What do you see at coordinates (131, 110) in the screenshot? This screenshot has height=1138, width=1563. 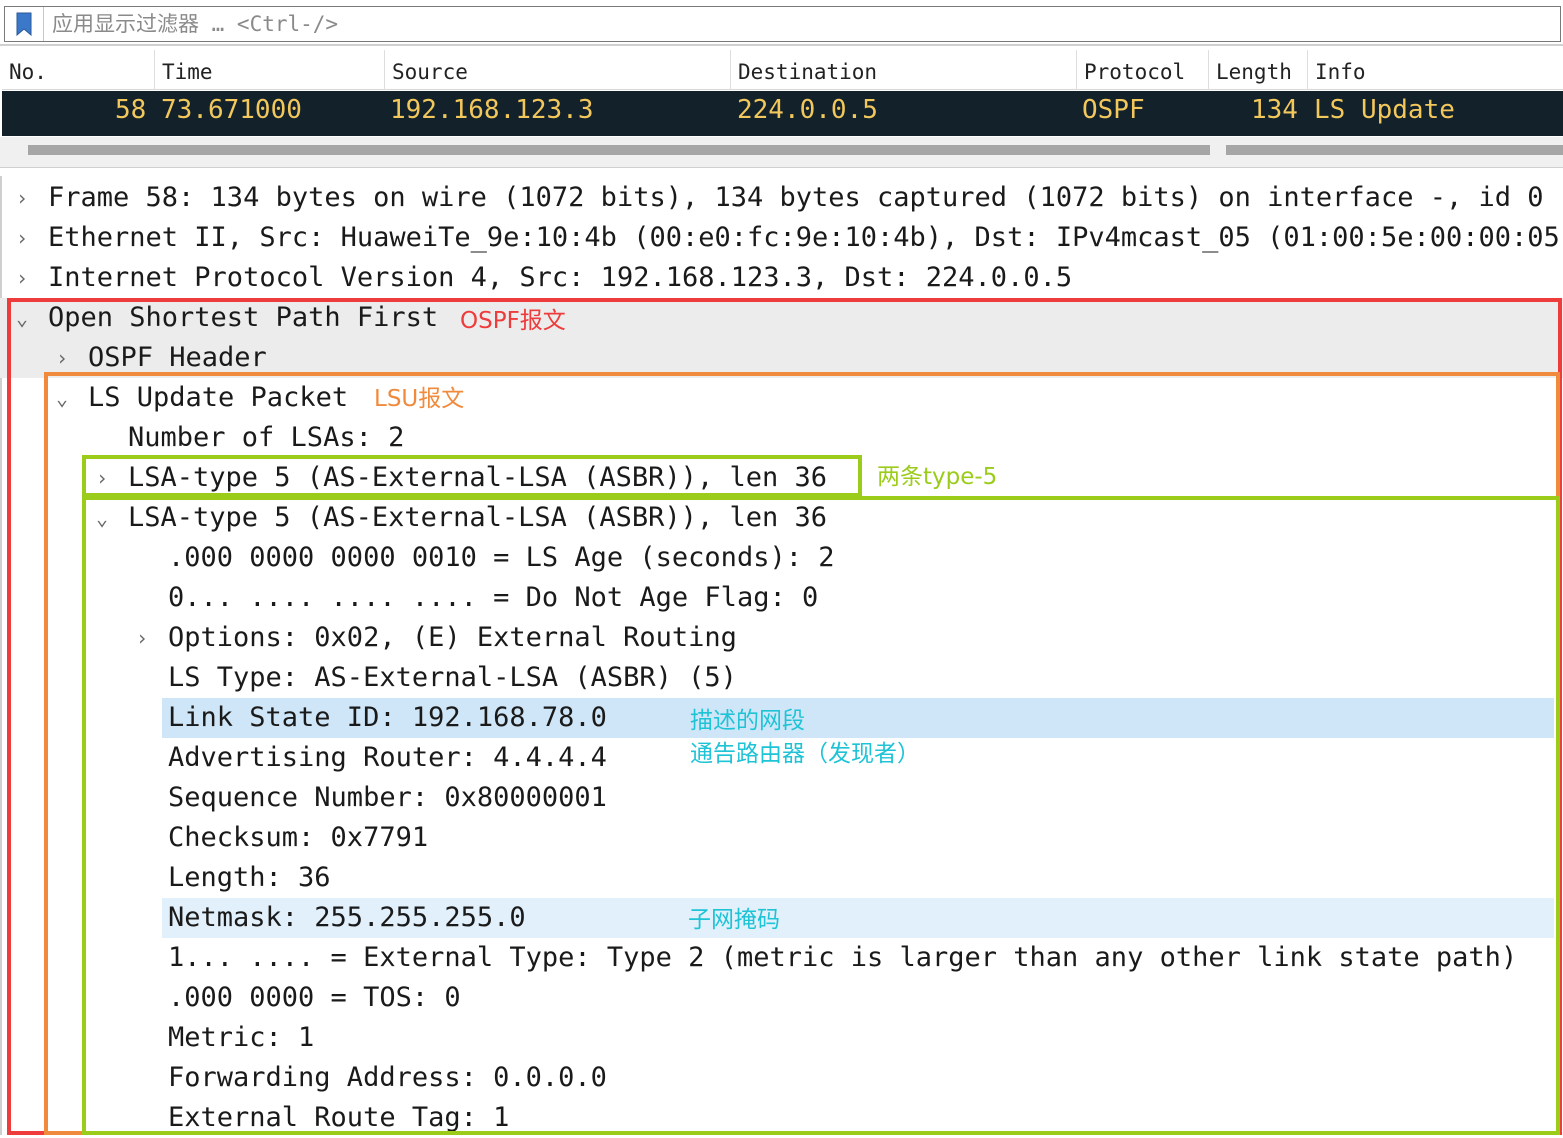 I see `packet-no: 58` at bounding box center [131, 110].